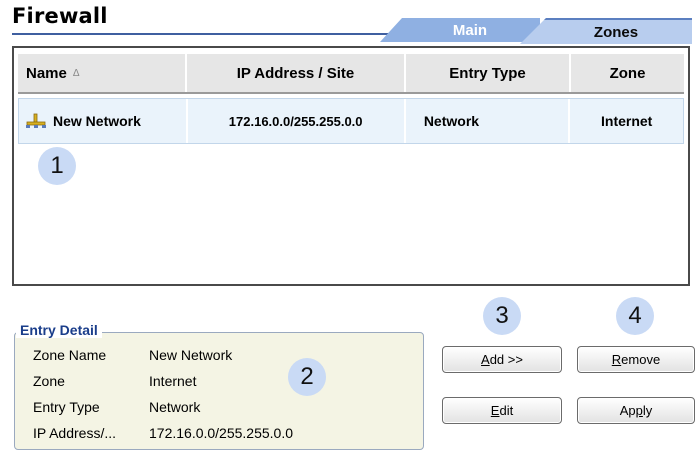 This screenshot has height=454, width=699. I want to click on cell-name: New Network, so click(103, 121).